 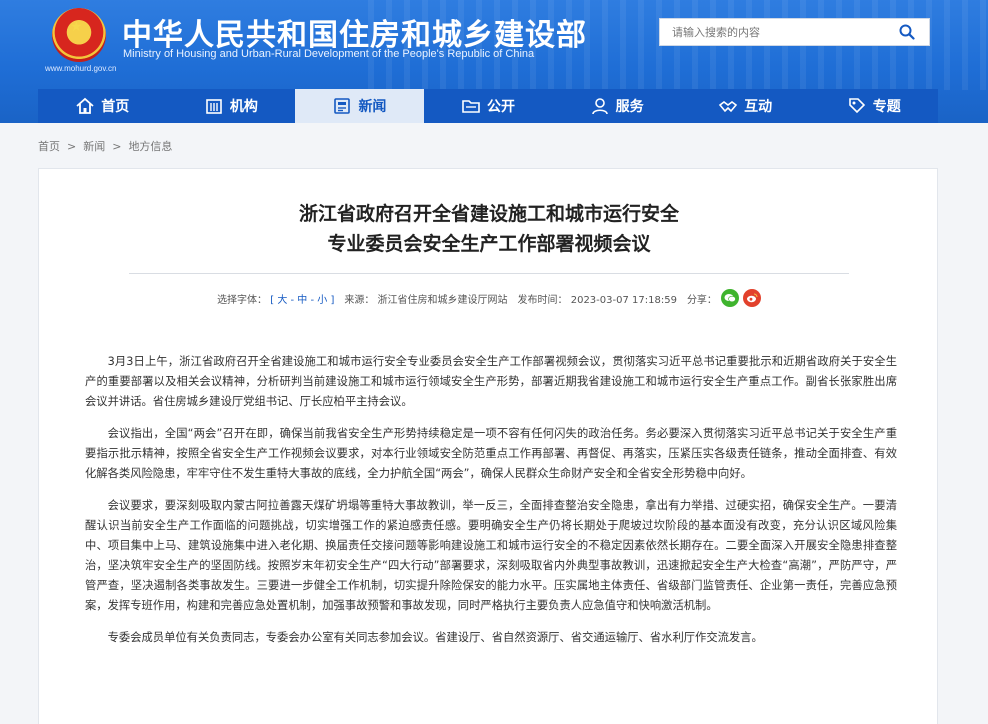 I want to click on nav-label: 首页, so click(x=115, y=107).